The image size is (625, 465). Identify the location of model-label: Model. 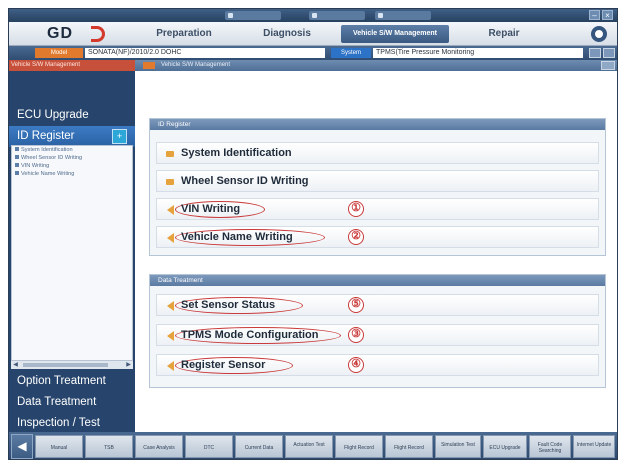
(59, 53).